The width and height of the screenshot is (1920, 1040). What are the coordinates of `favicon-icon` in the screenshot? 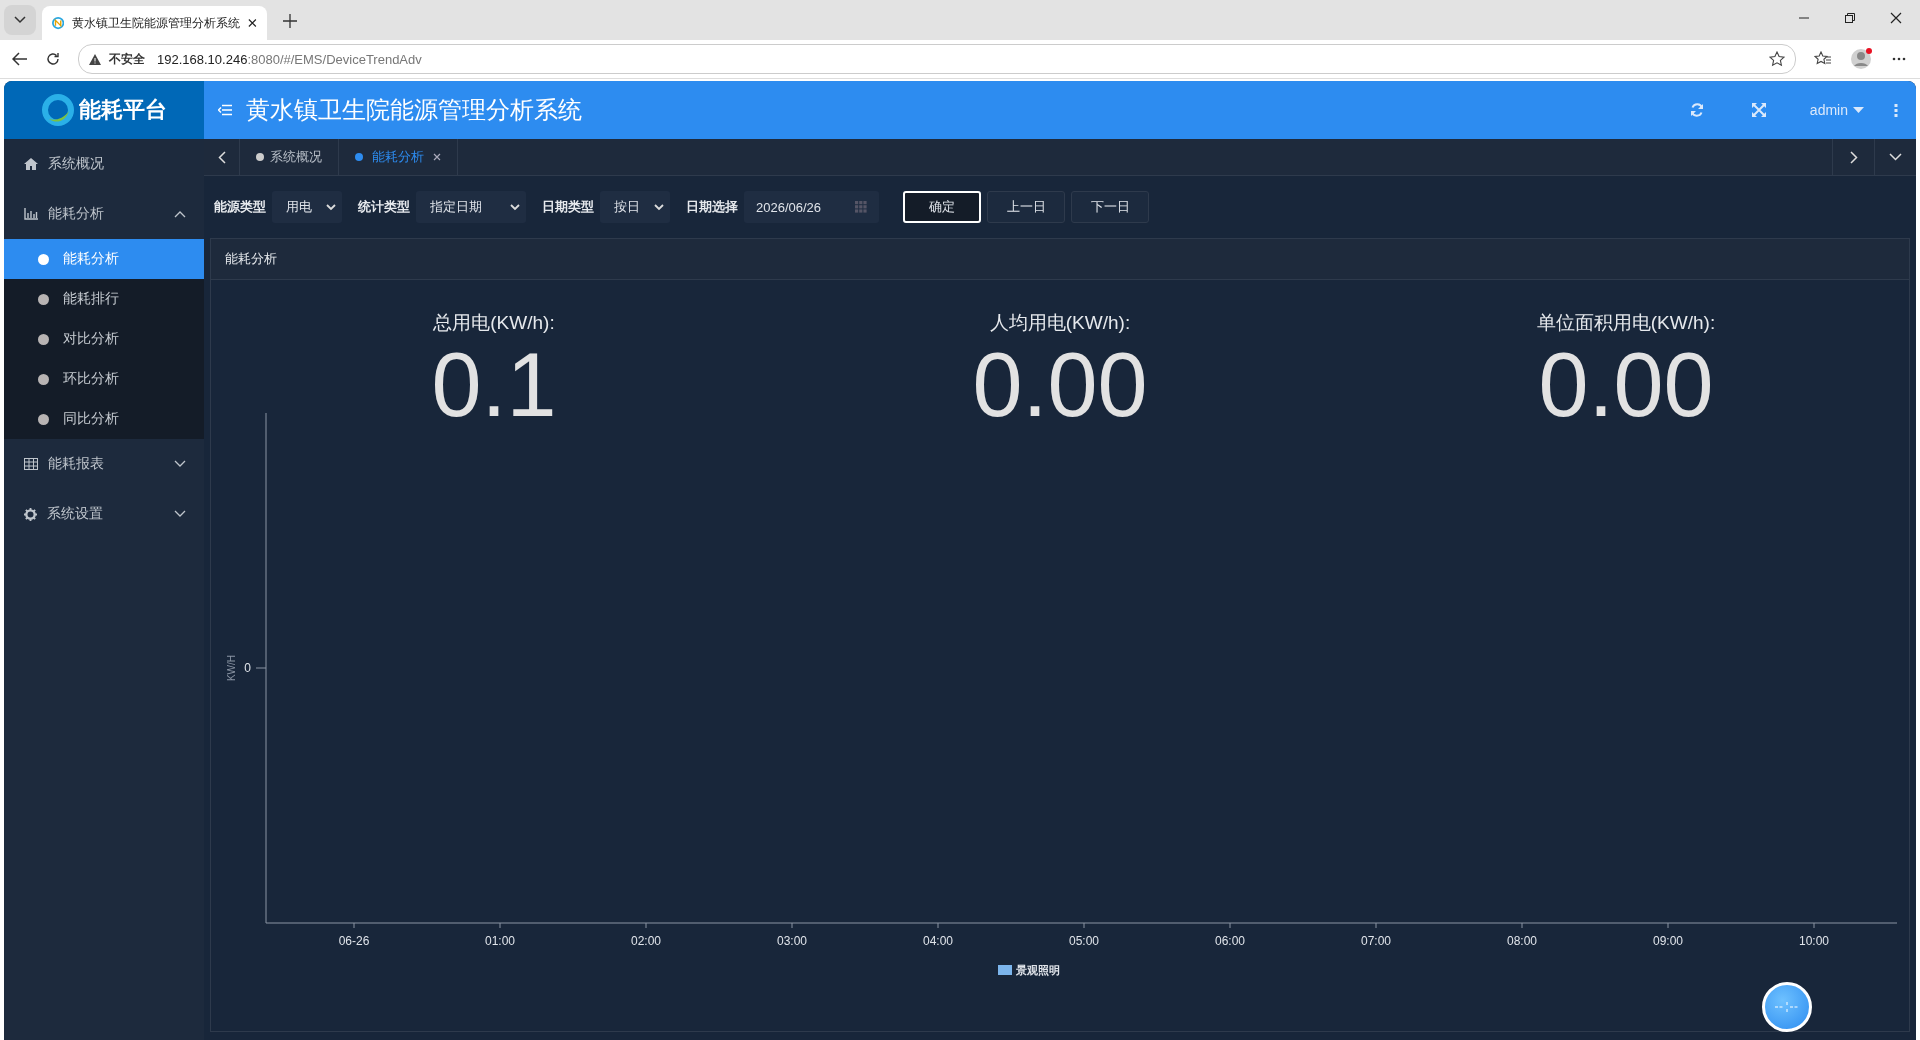 It's located at (58, 23).